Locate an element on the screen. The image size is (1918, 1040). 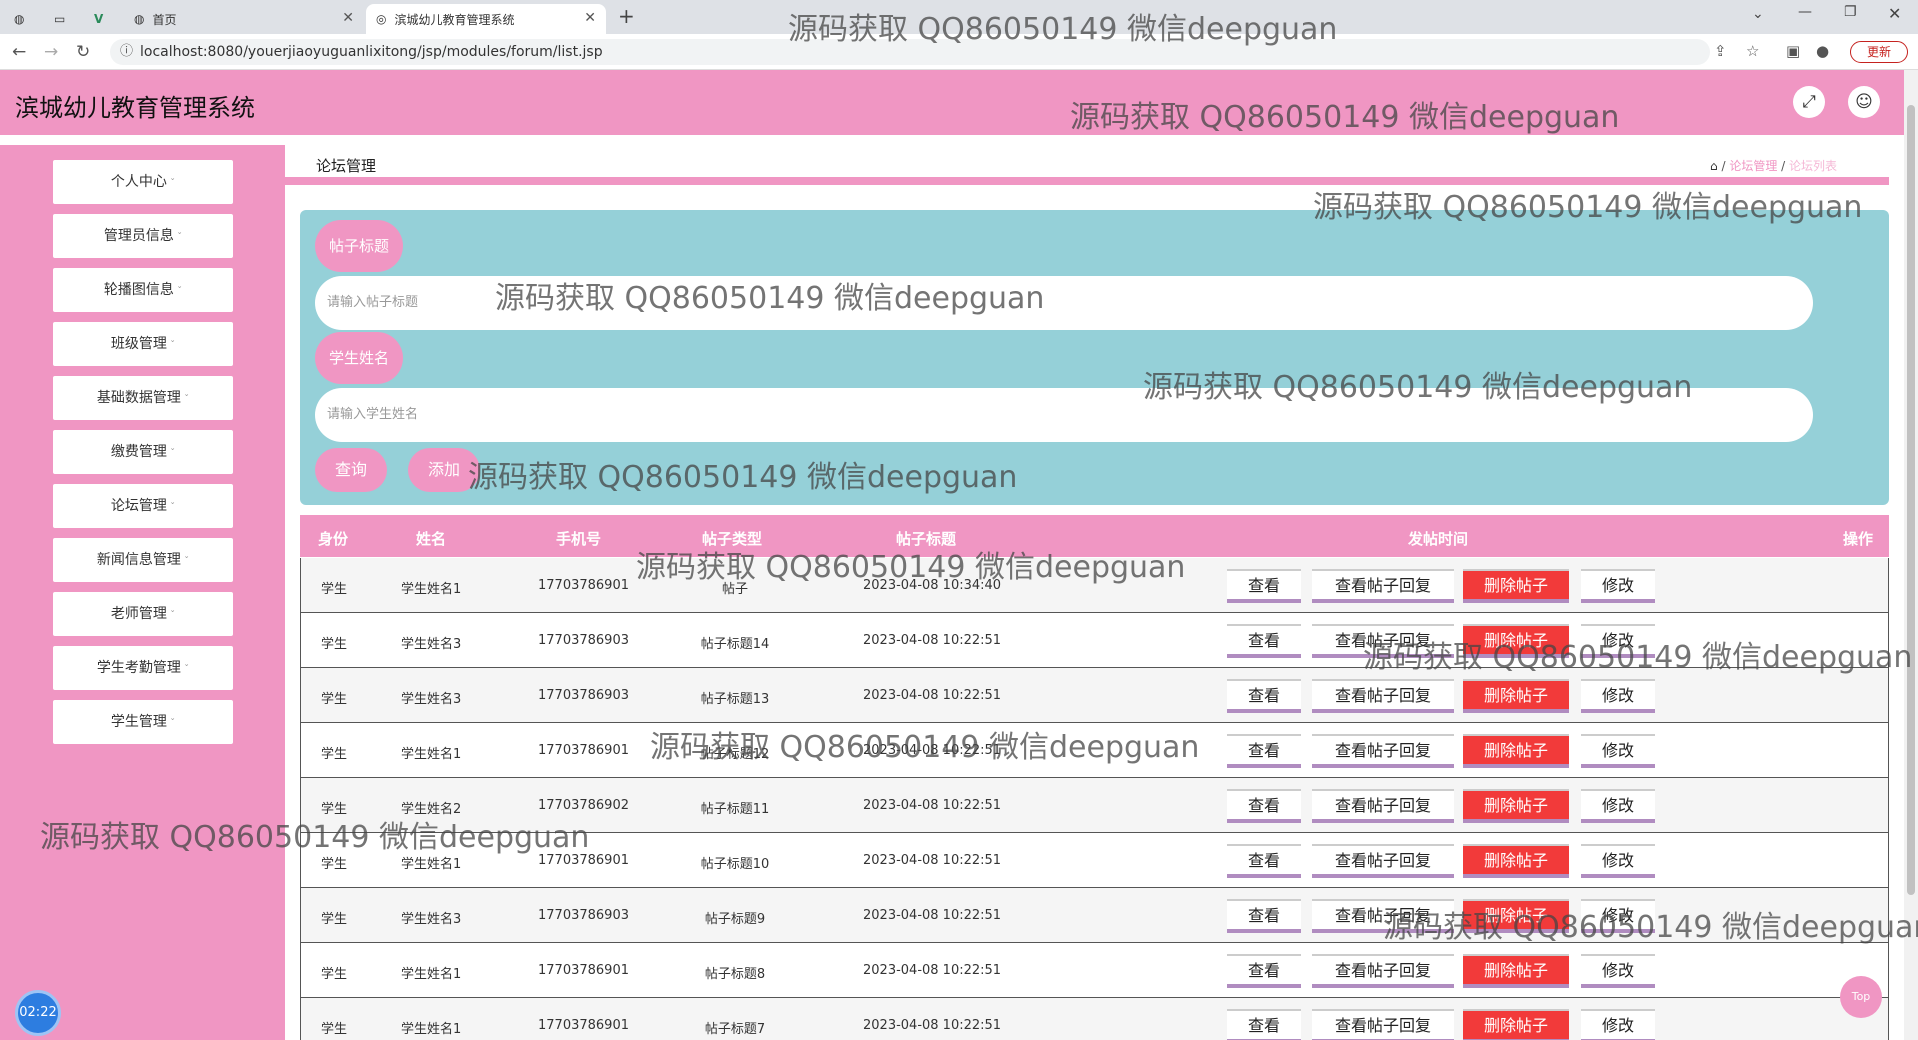
forward-icon: → is located at coordinates (51, 52).